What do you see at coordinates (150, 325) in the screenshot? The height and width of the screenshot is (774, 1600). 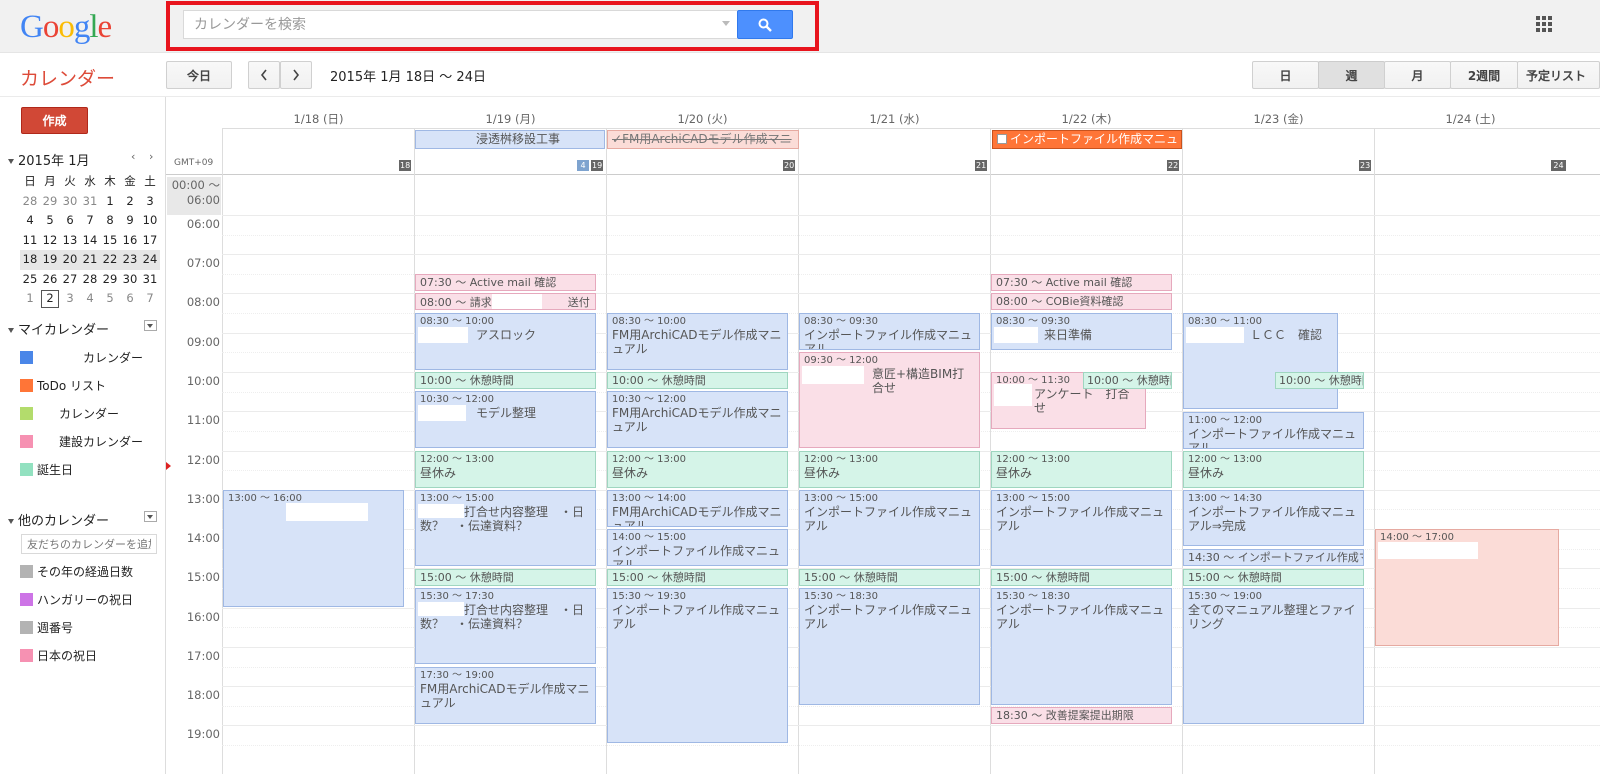 I see `my-calendars-menu-icon` at bounding box center [150, 325].